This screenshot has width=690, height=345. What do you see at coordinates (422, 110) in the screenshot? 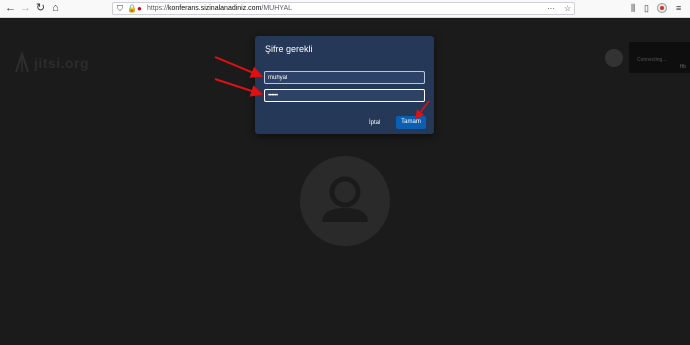
I see `arrow-to-ok-button` at bounding box center [422, 110].